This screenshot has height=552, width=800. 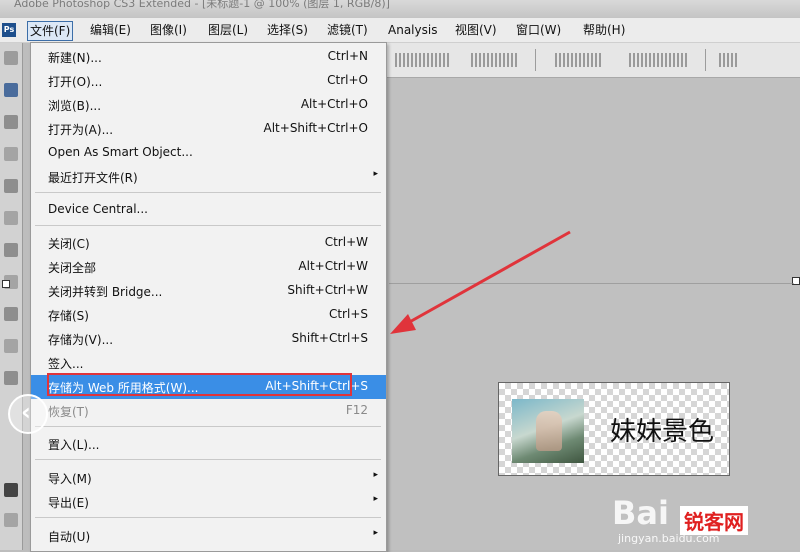 I want to click on baidu-watermark-logo: Bai, so click(x=640, y=513).